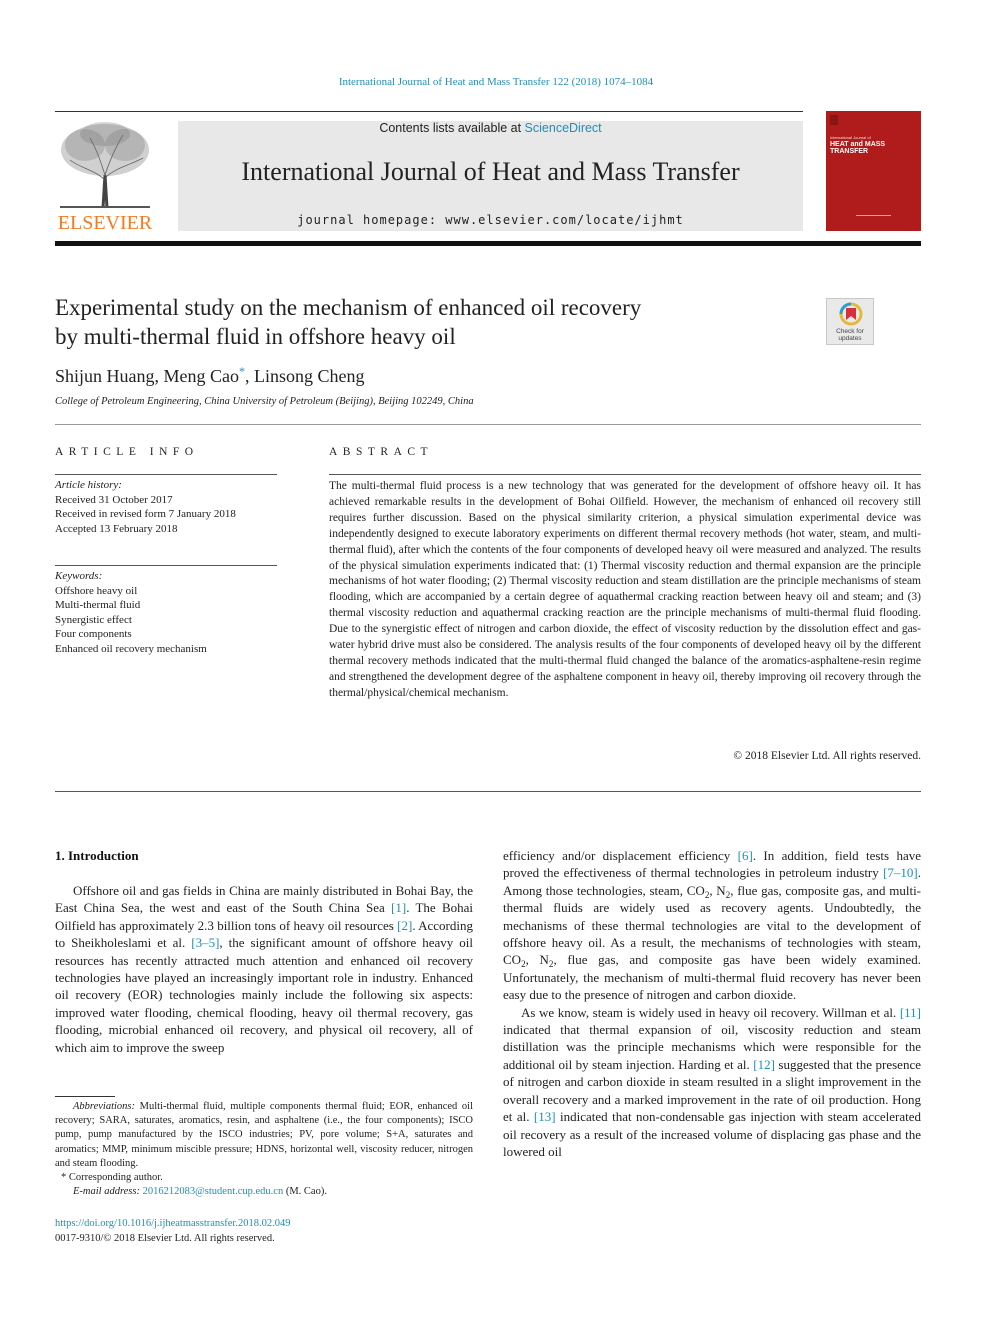 This screenshot has width=992, height=1323. Describe the element at coordinates (105, 223) in the screenshot. I see `elsevier-wordmark: ELSEVIER` at that location.